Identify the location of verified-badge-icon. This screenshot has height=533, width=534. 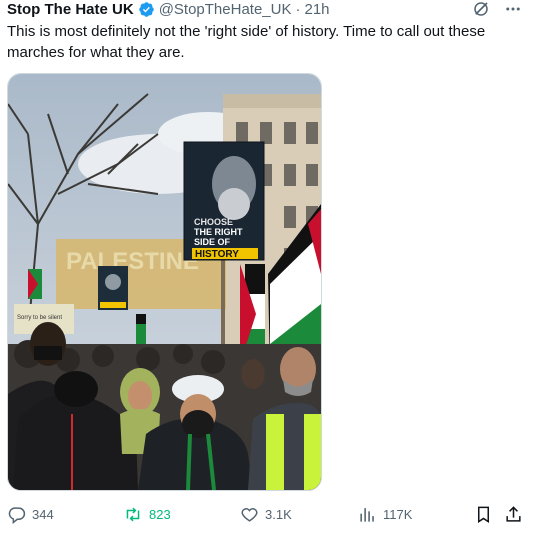
(146, 9).